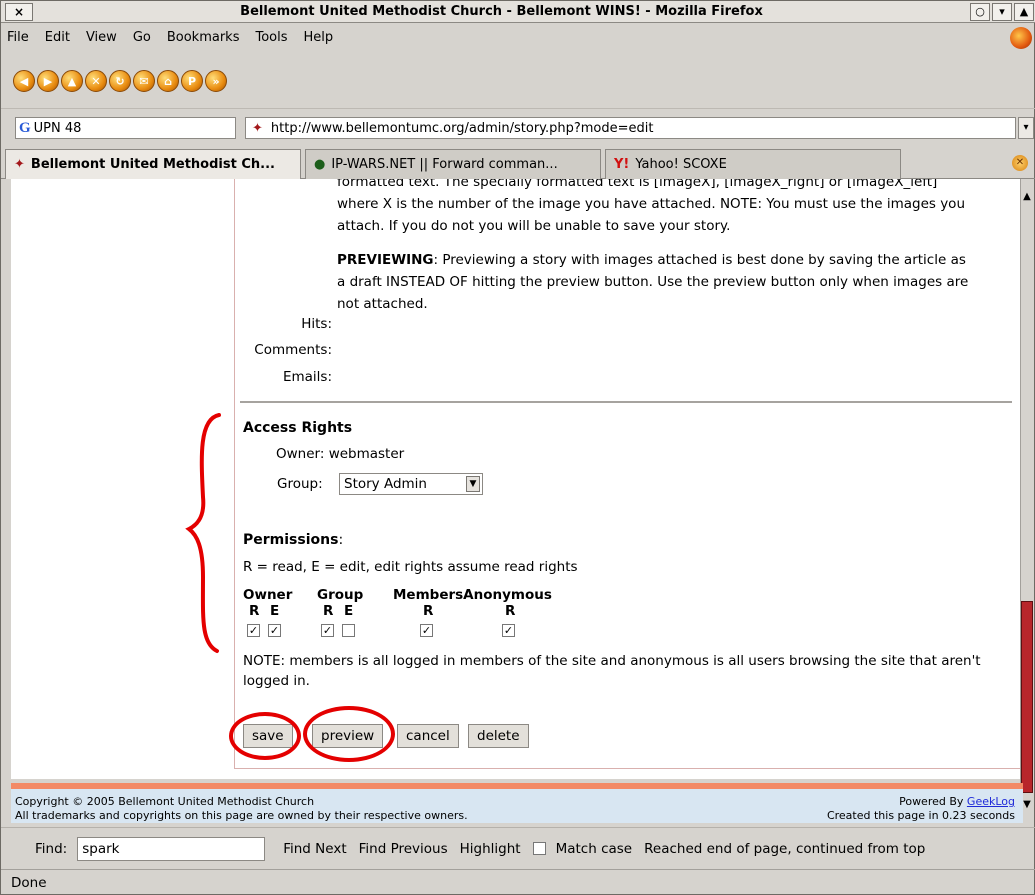  Describe the element at coordinates (340, 595) in the screenshot. I see `group-column-header: Group` at that location.